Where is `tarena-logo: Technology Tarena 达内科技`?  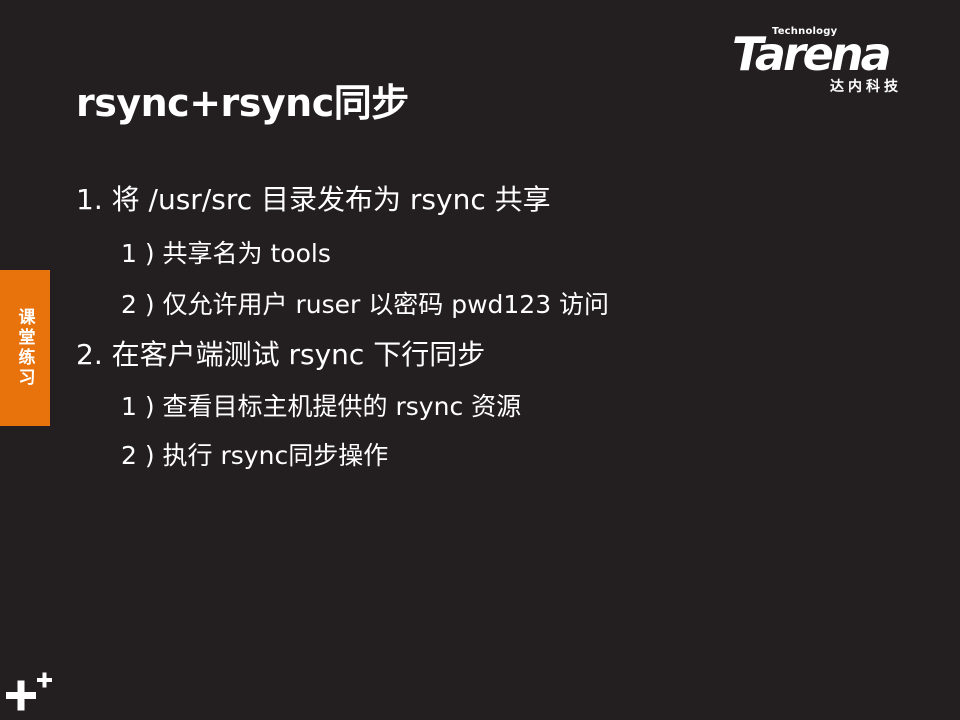 tarena-logo: Technology Tarena 达内科技 is located at coordinates (832, 62).